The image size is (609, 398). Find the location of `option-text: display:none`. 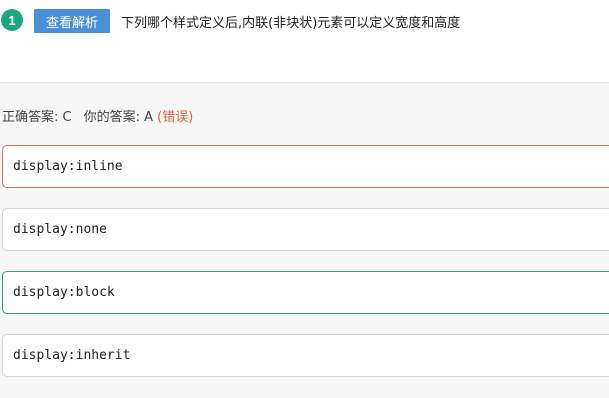

option-text: display:none is located at coordinates (60, 229).